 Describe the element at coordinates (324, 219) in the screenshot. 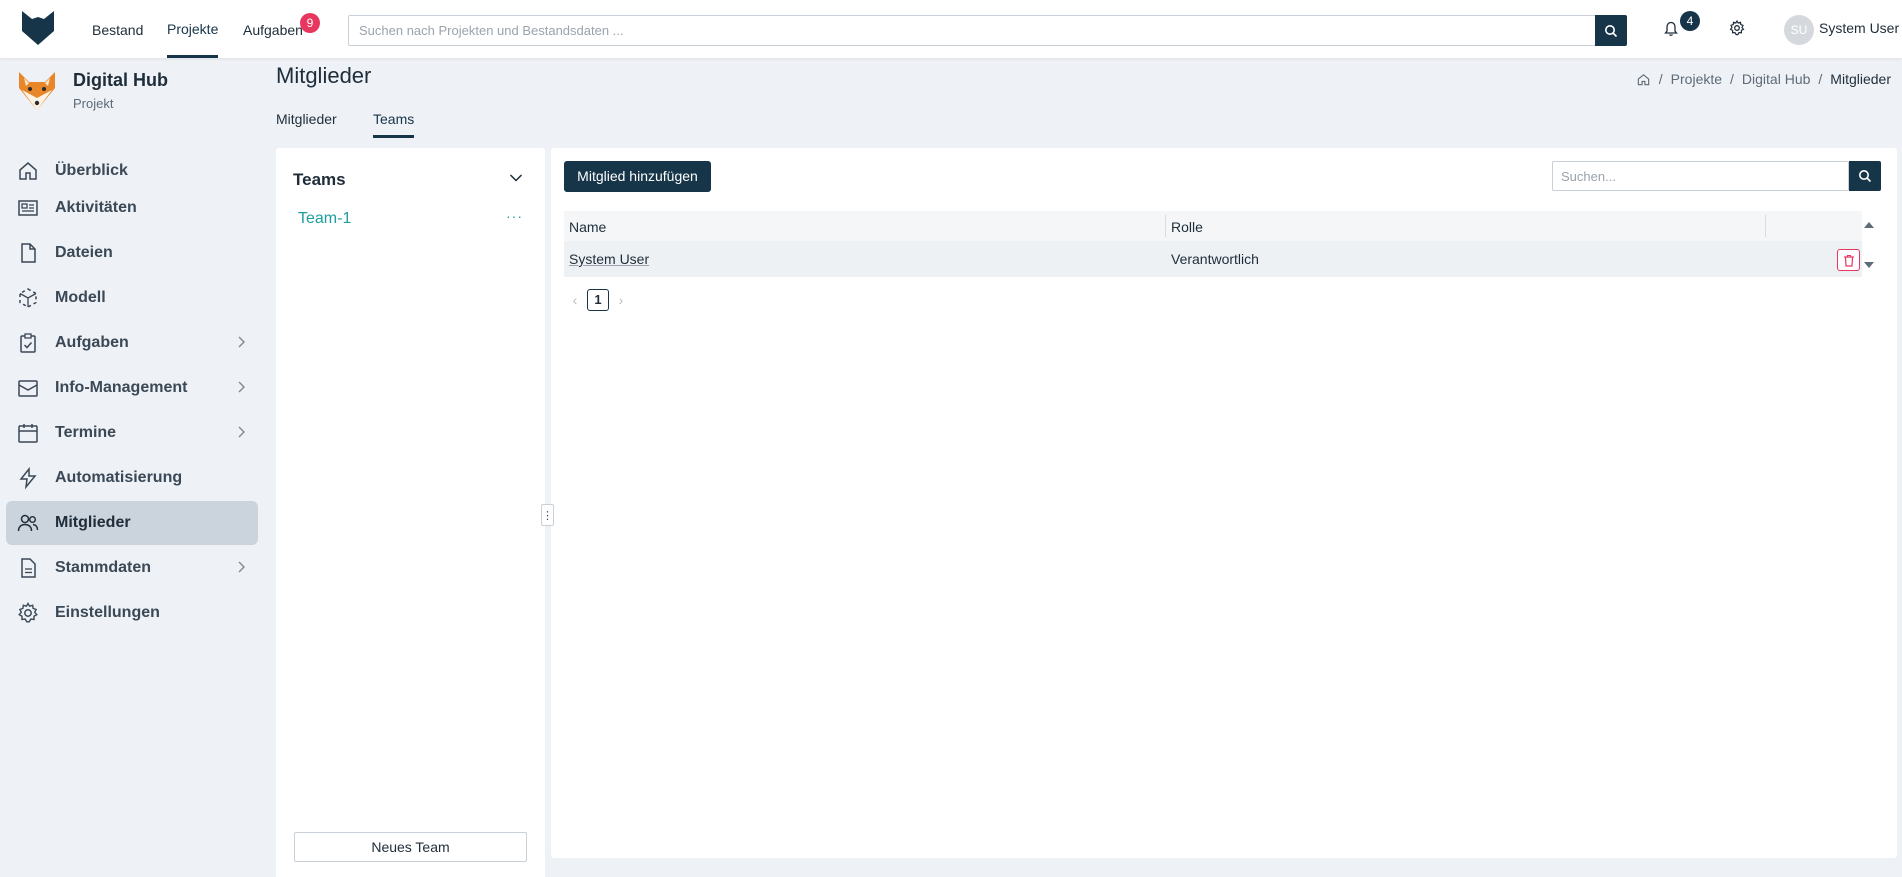

I see `team-list-item: Team-1` at that location.